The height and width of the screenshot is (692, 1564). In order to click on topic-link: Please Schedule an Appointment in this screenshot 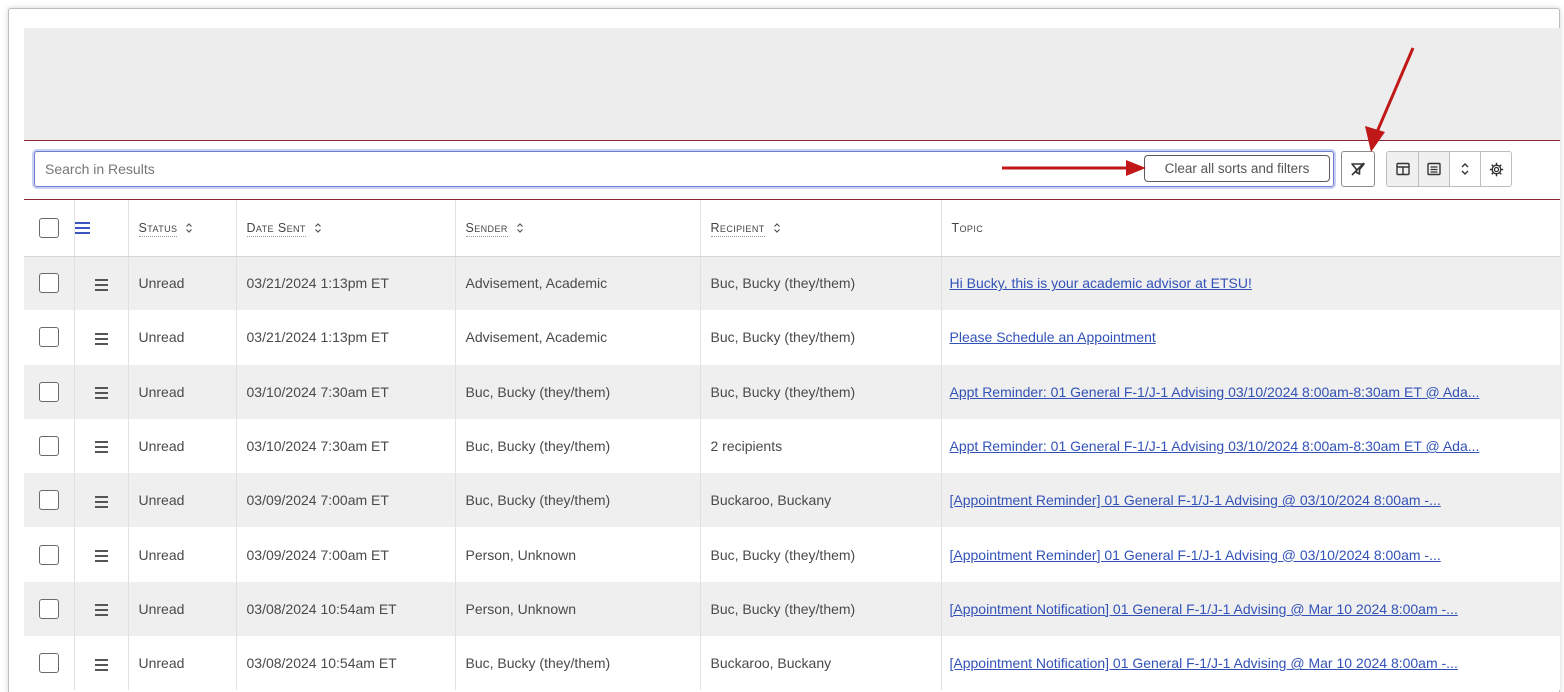, I will do `click(1053, 337)`.